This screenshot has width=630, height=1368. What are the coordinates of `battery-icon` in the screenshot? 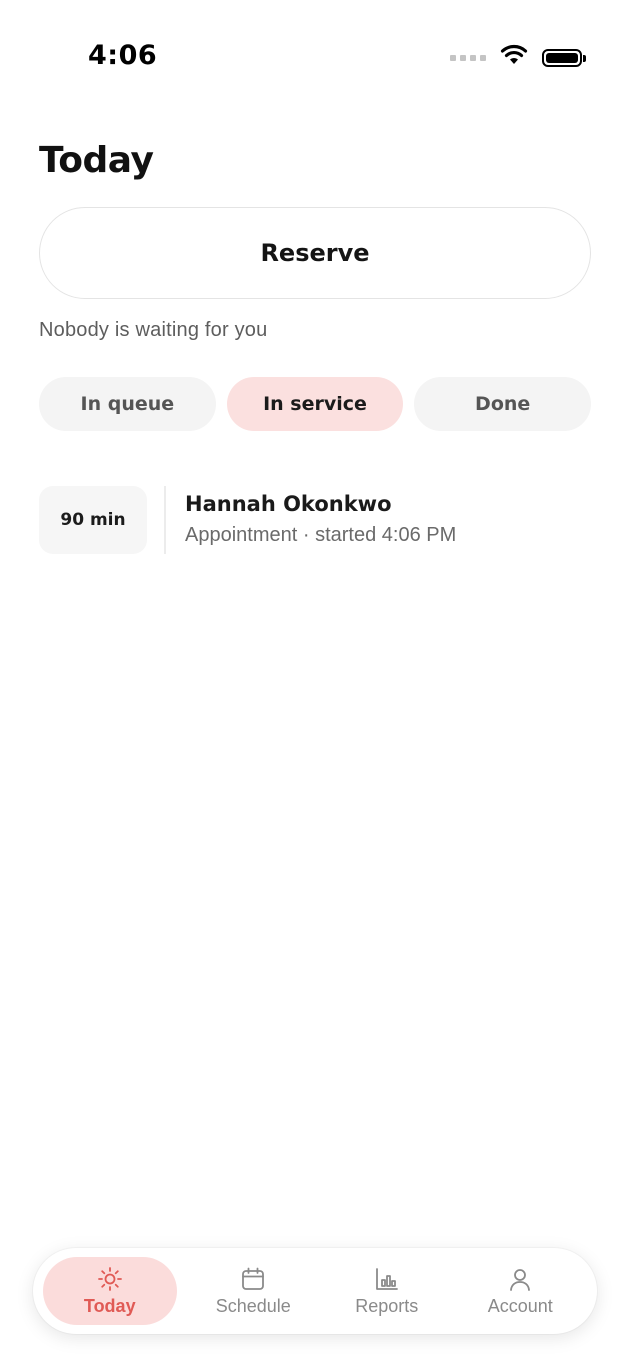 It's located at (564, 57).